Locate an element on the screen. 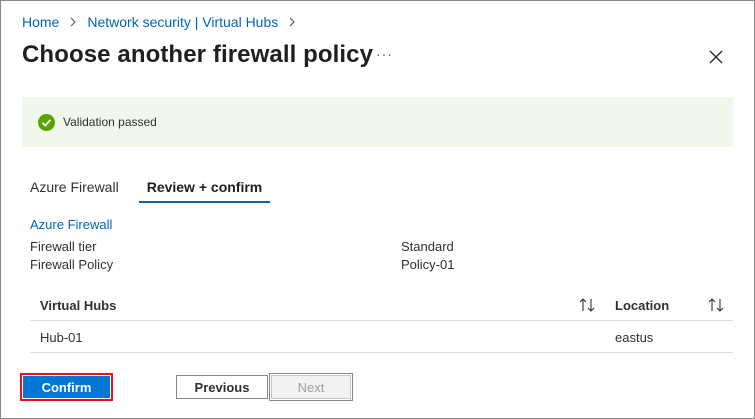 The image size is (755, 419). cell-location: eastus is located at coordinates (634, 337).